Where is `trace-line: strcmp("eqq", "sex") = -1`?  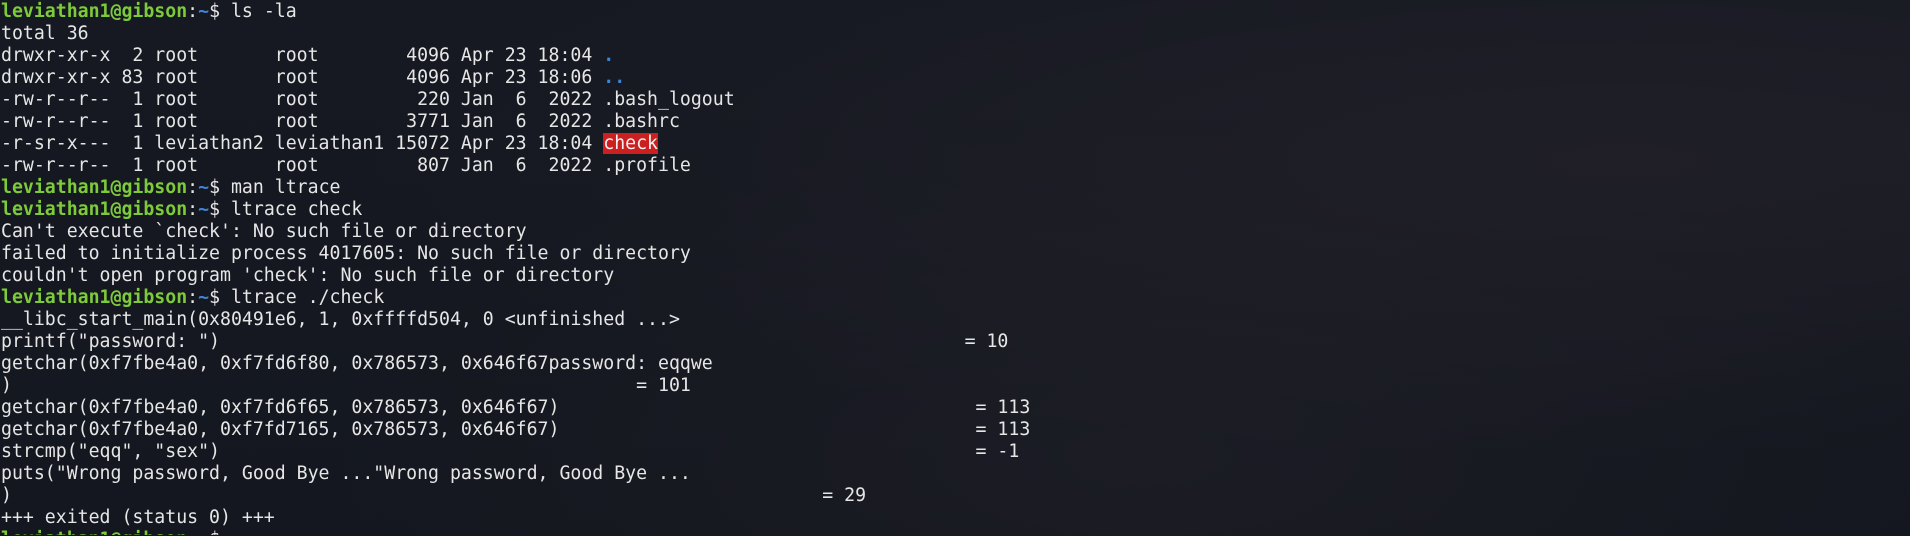 trace-line: strcmp("eqq", "sex") = -1 is located at coordinates (510, 451).